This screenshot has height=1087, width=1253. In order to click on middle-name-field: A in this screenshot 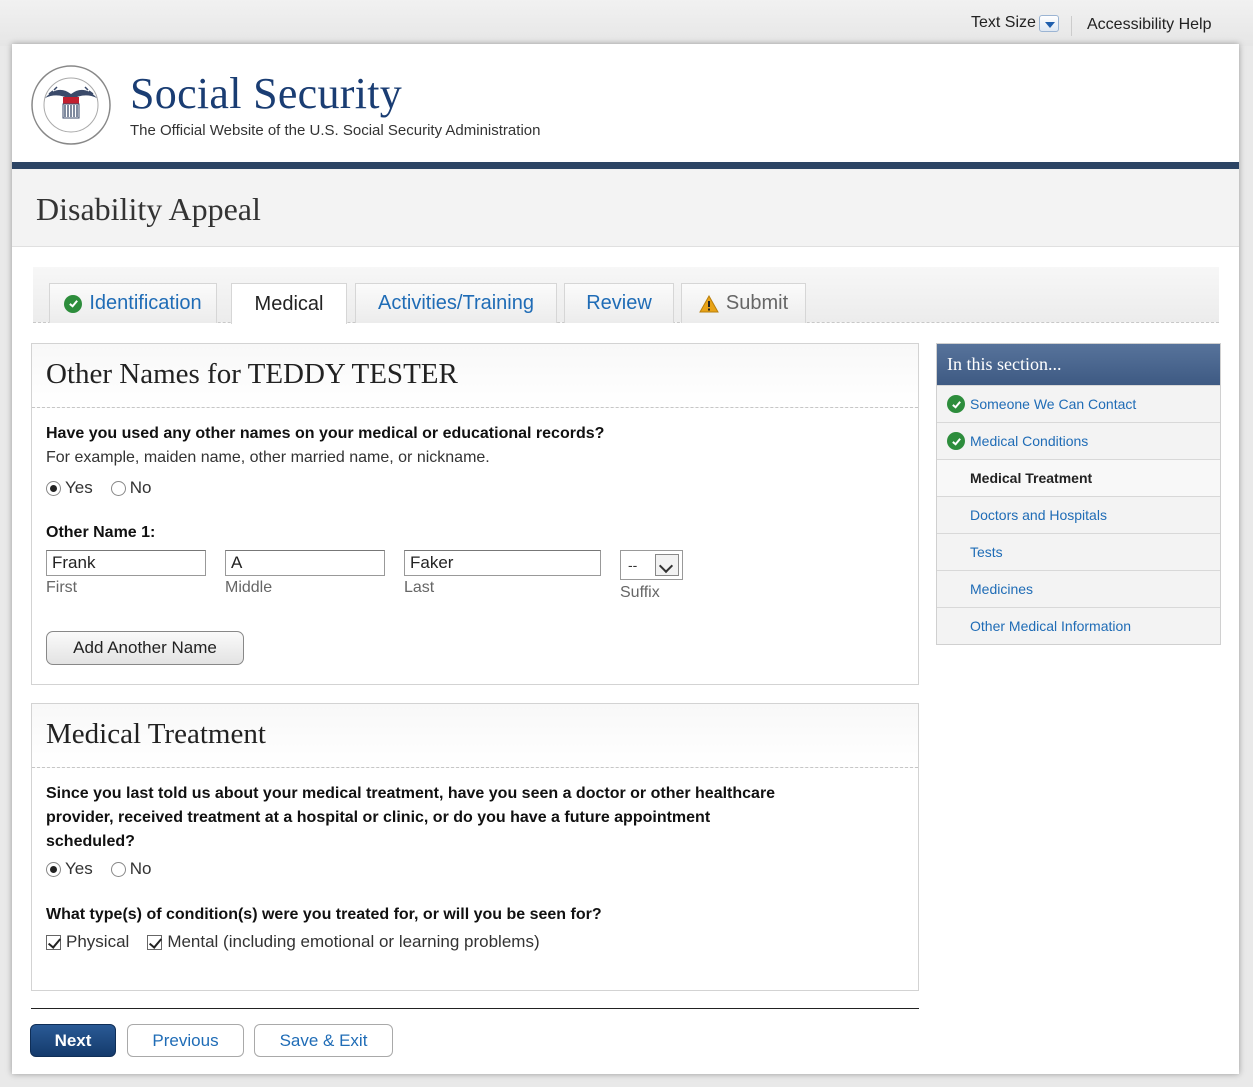, I will do `click(305, 563)`.